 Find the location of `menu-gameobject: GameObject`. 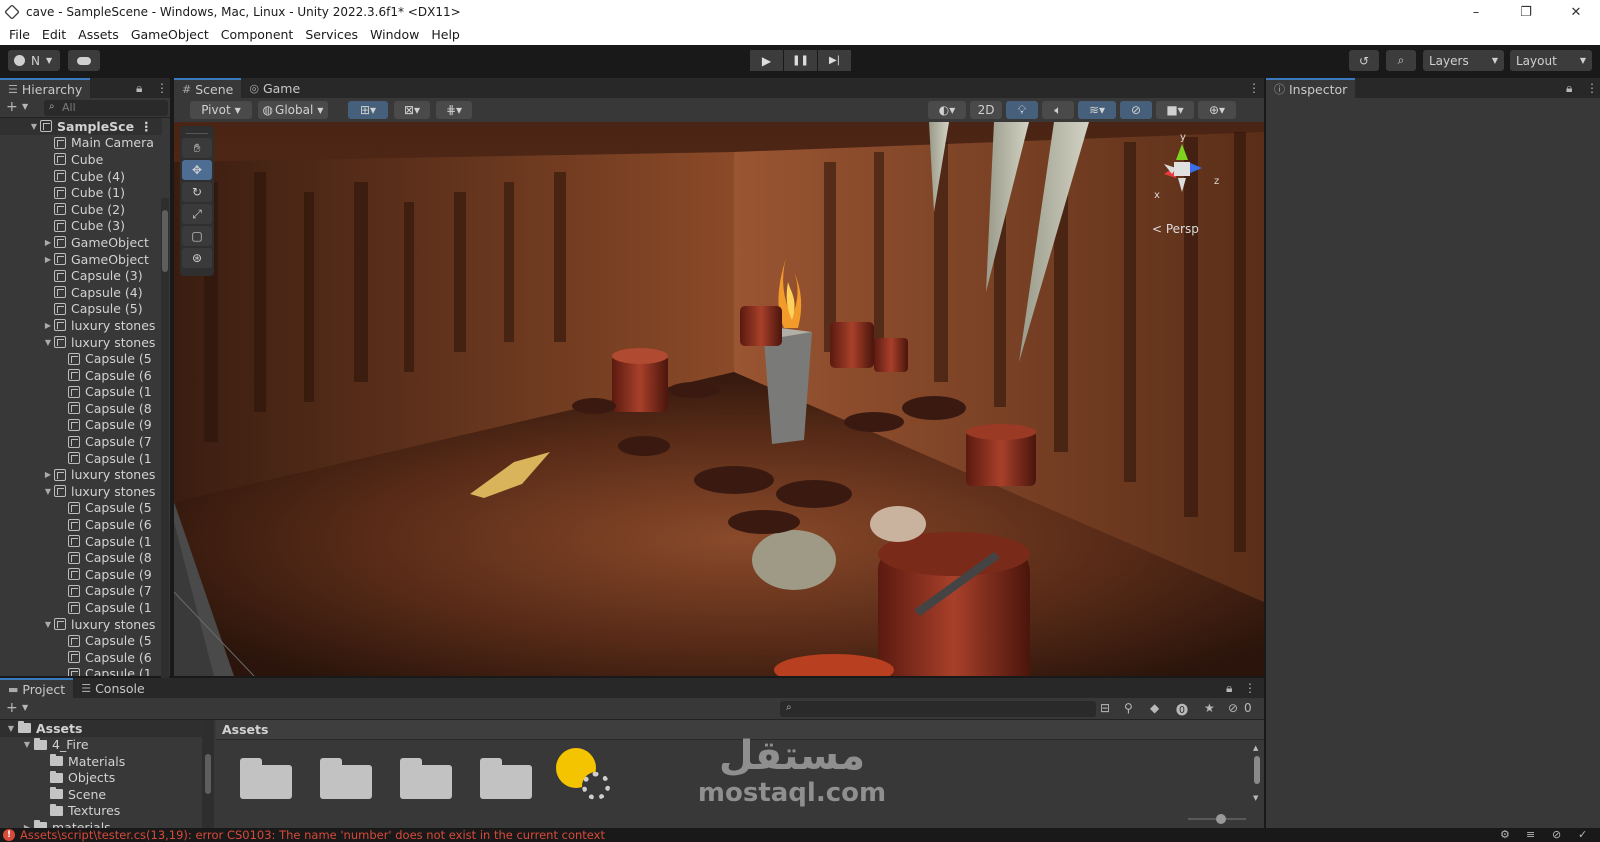

menu-gameobject: GameObject is located at coordinates (170, 34).